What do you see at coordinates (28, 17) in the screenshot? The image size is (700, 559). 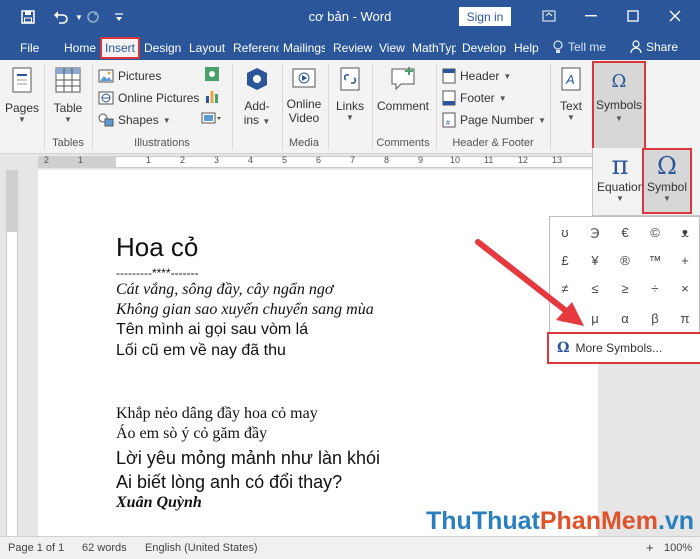 I see `save-icon` at bounding box center [28, 17].